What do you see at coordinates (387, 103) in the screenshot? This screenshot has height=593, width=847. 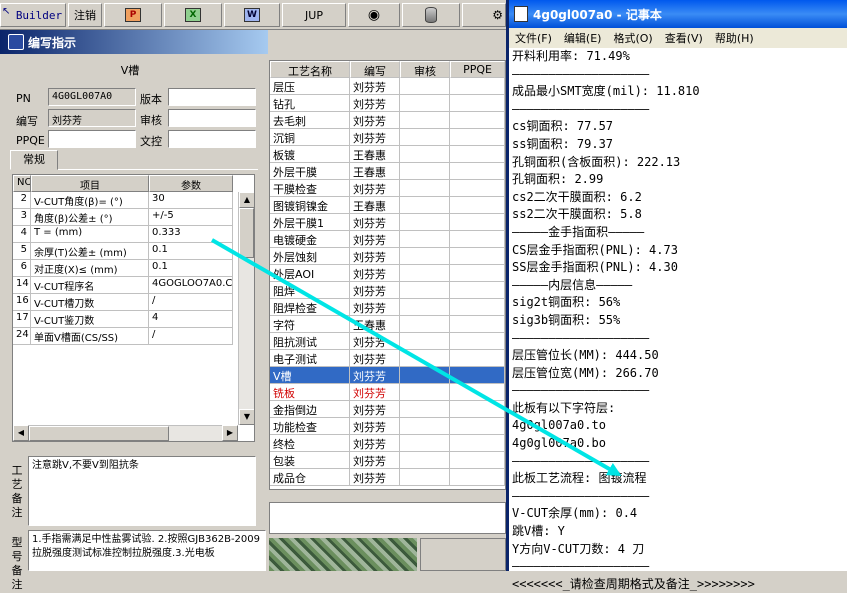 I see `process-row: 钻孔 刘芬芳` at bounding box center [387, 103].